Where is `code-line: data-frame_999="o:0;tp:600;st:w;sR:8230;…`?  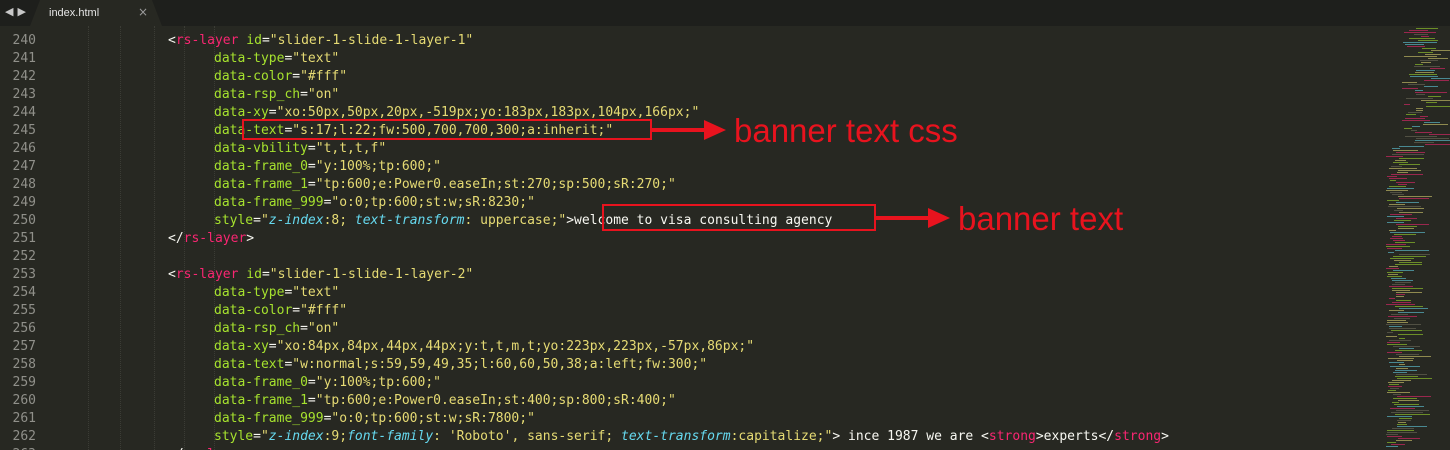
code-line: data-frame_999="o:0;tp:600;st:w;sR:8230;… is located at coordinates (374, 203).